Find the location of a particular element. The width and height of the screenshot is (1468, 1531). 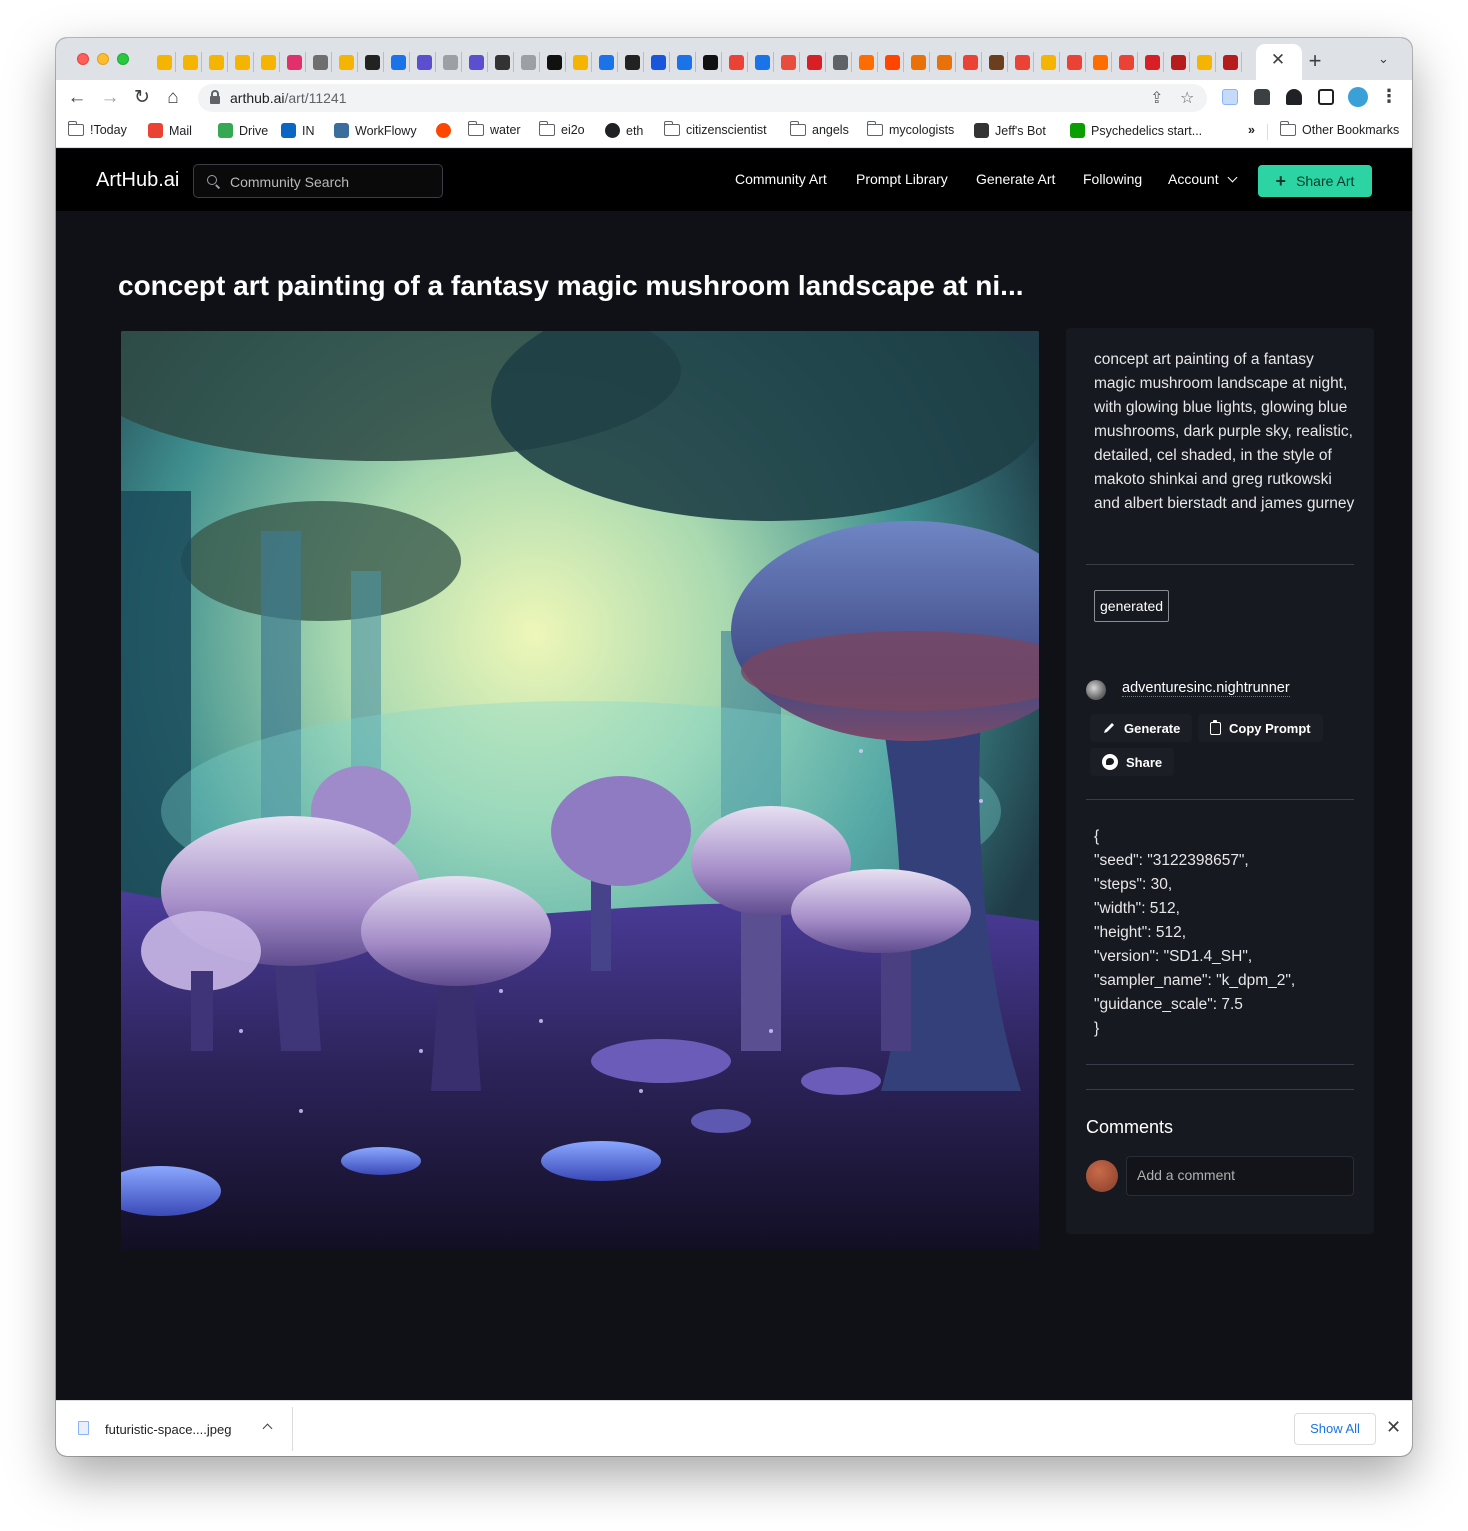

flask-icon is located at coordinates (1294, 97).